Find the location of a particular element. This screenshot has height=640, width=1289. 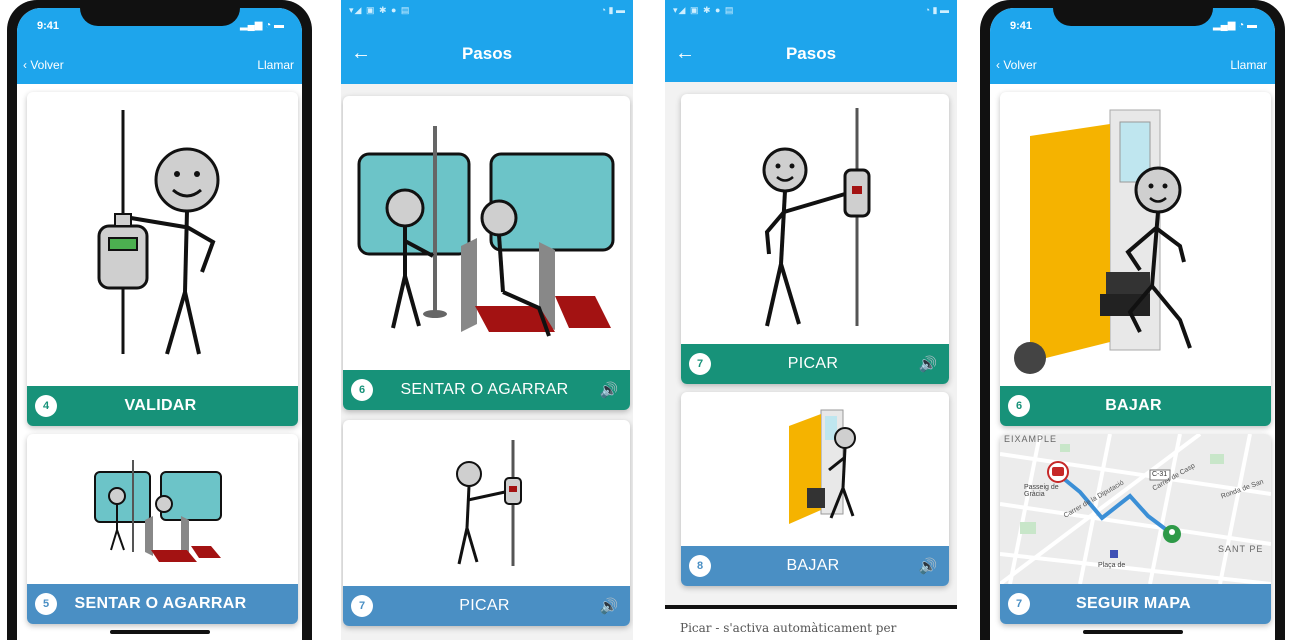

validate-pictogram is located at coordinates (158, 232).